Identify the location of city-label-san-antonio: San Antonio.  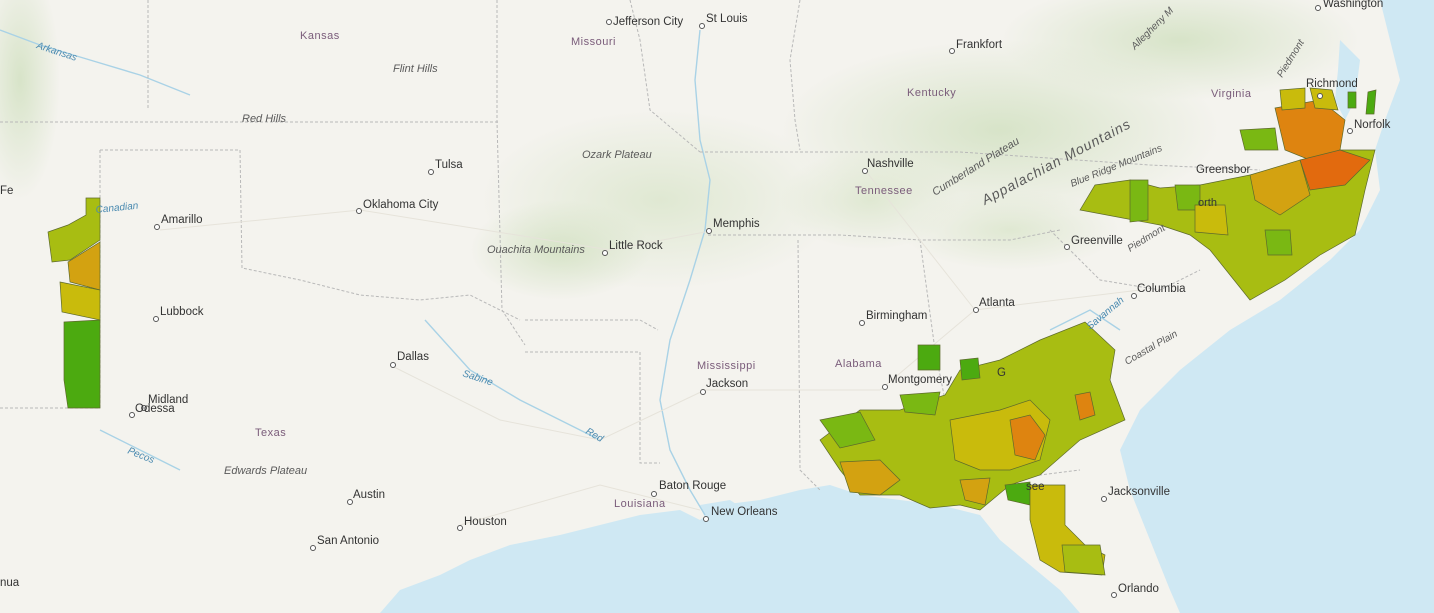
(348, 541).